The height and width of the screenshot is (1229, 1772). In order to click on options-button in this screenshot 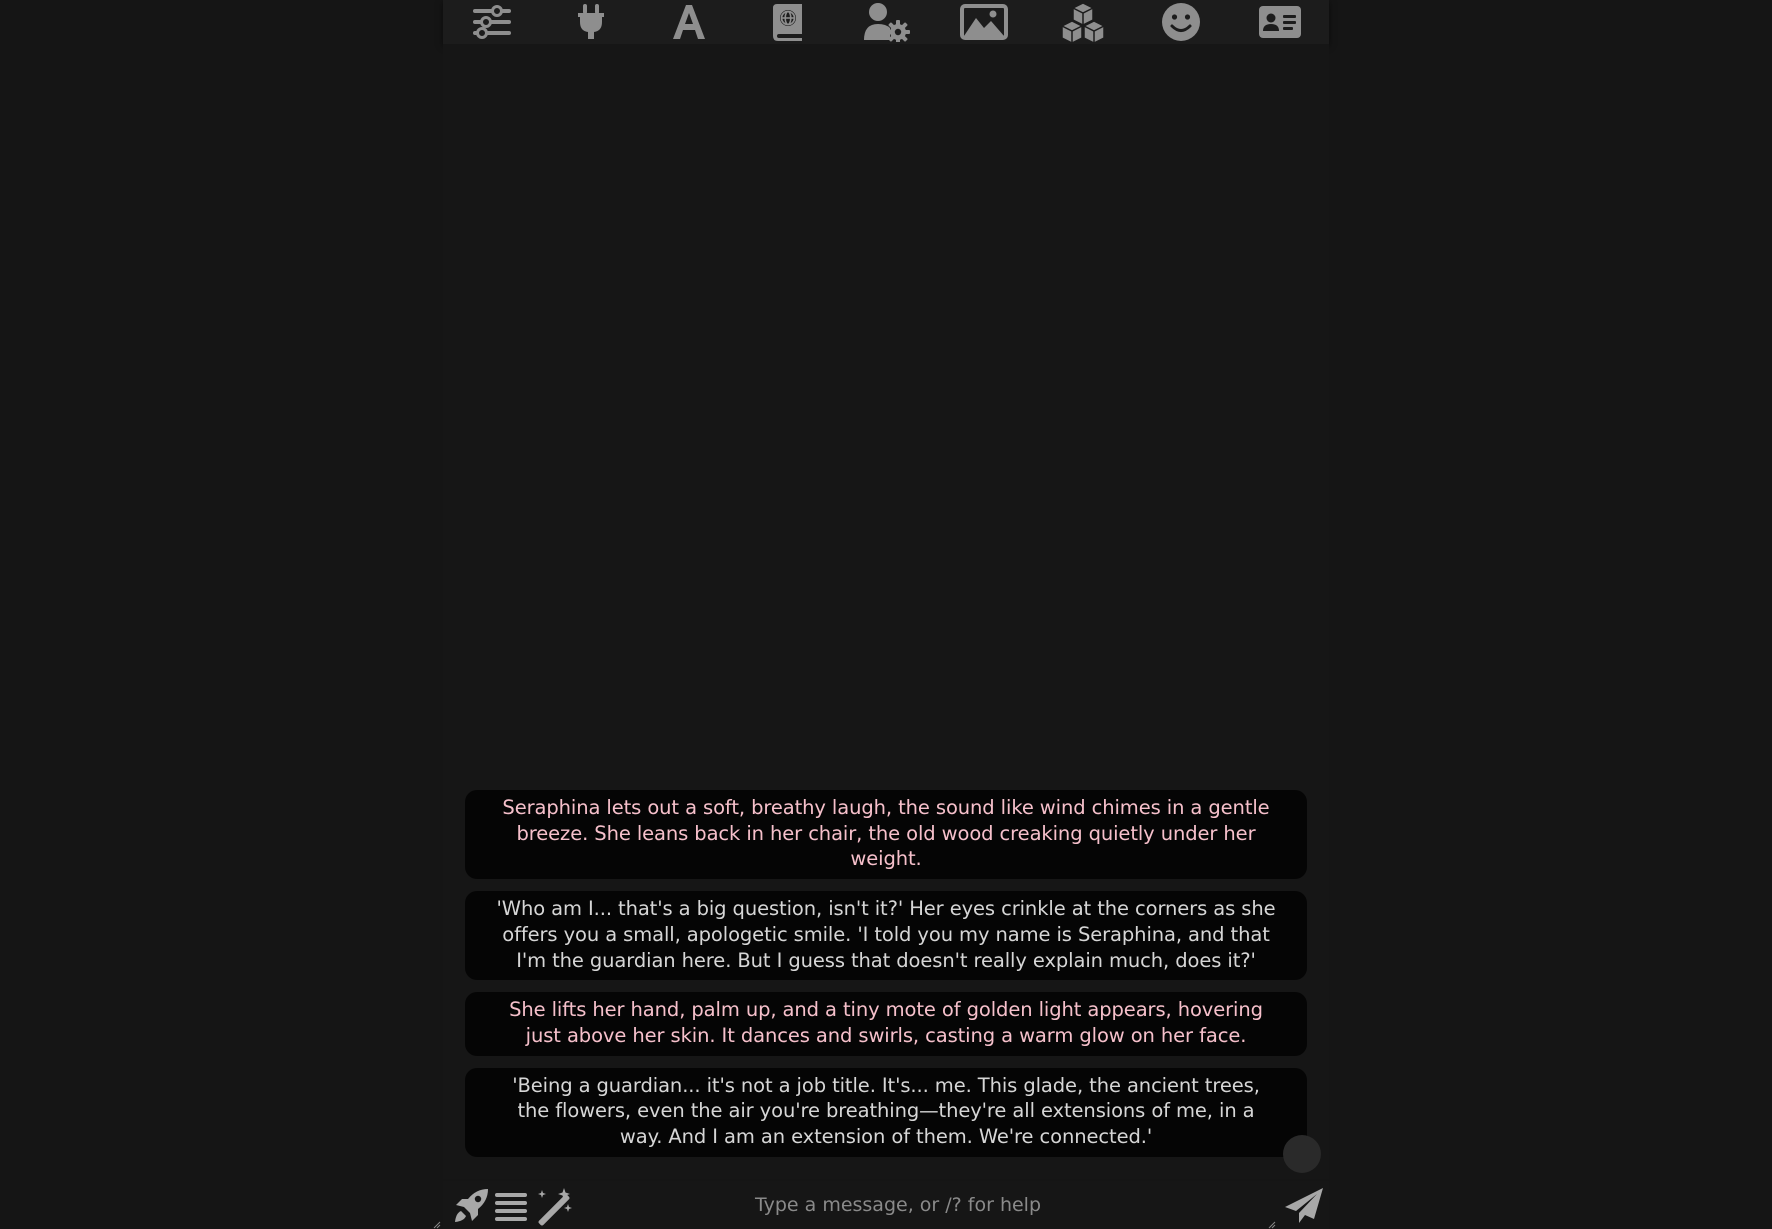, I will do `click(471, 1206)`.